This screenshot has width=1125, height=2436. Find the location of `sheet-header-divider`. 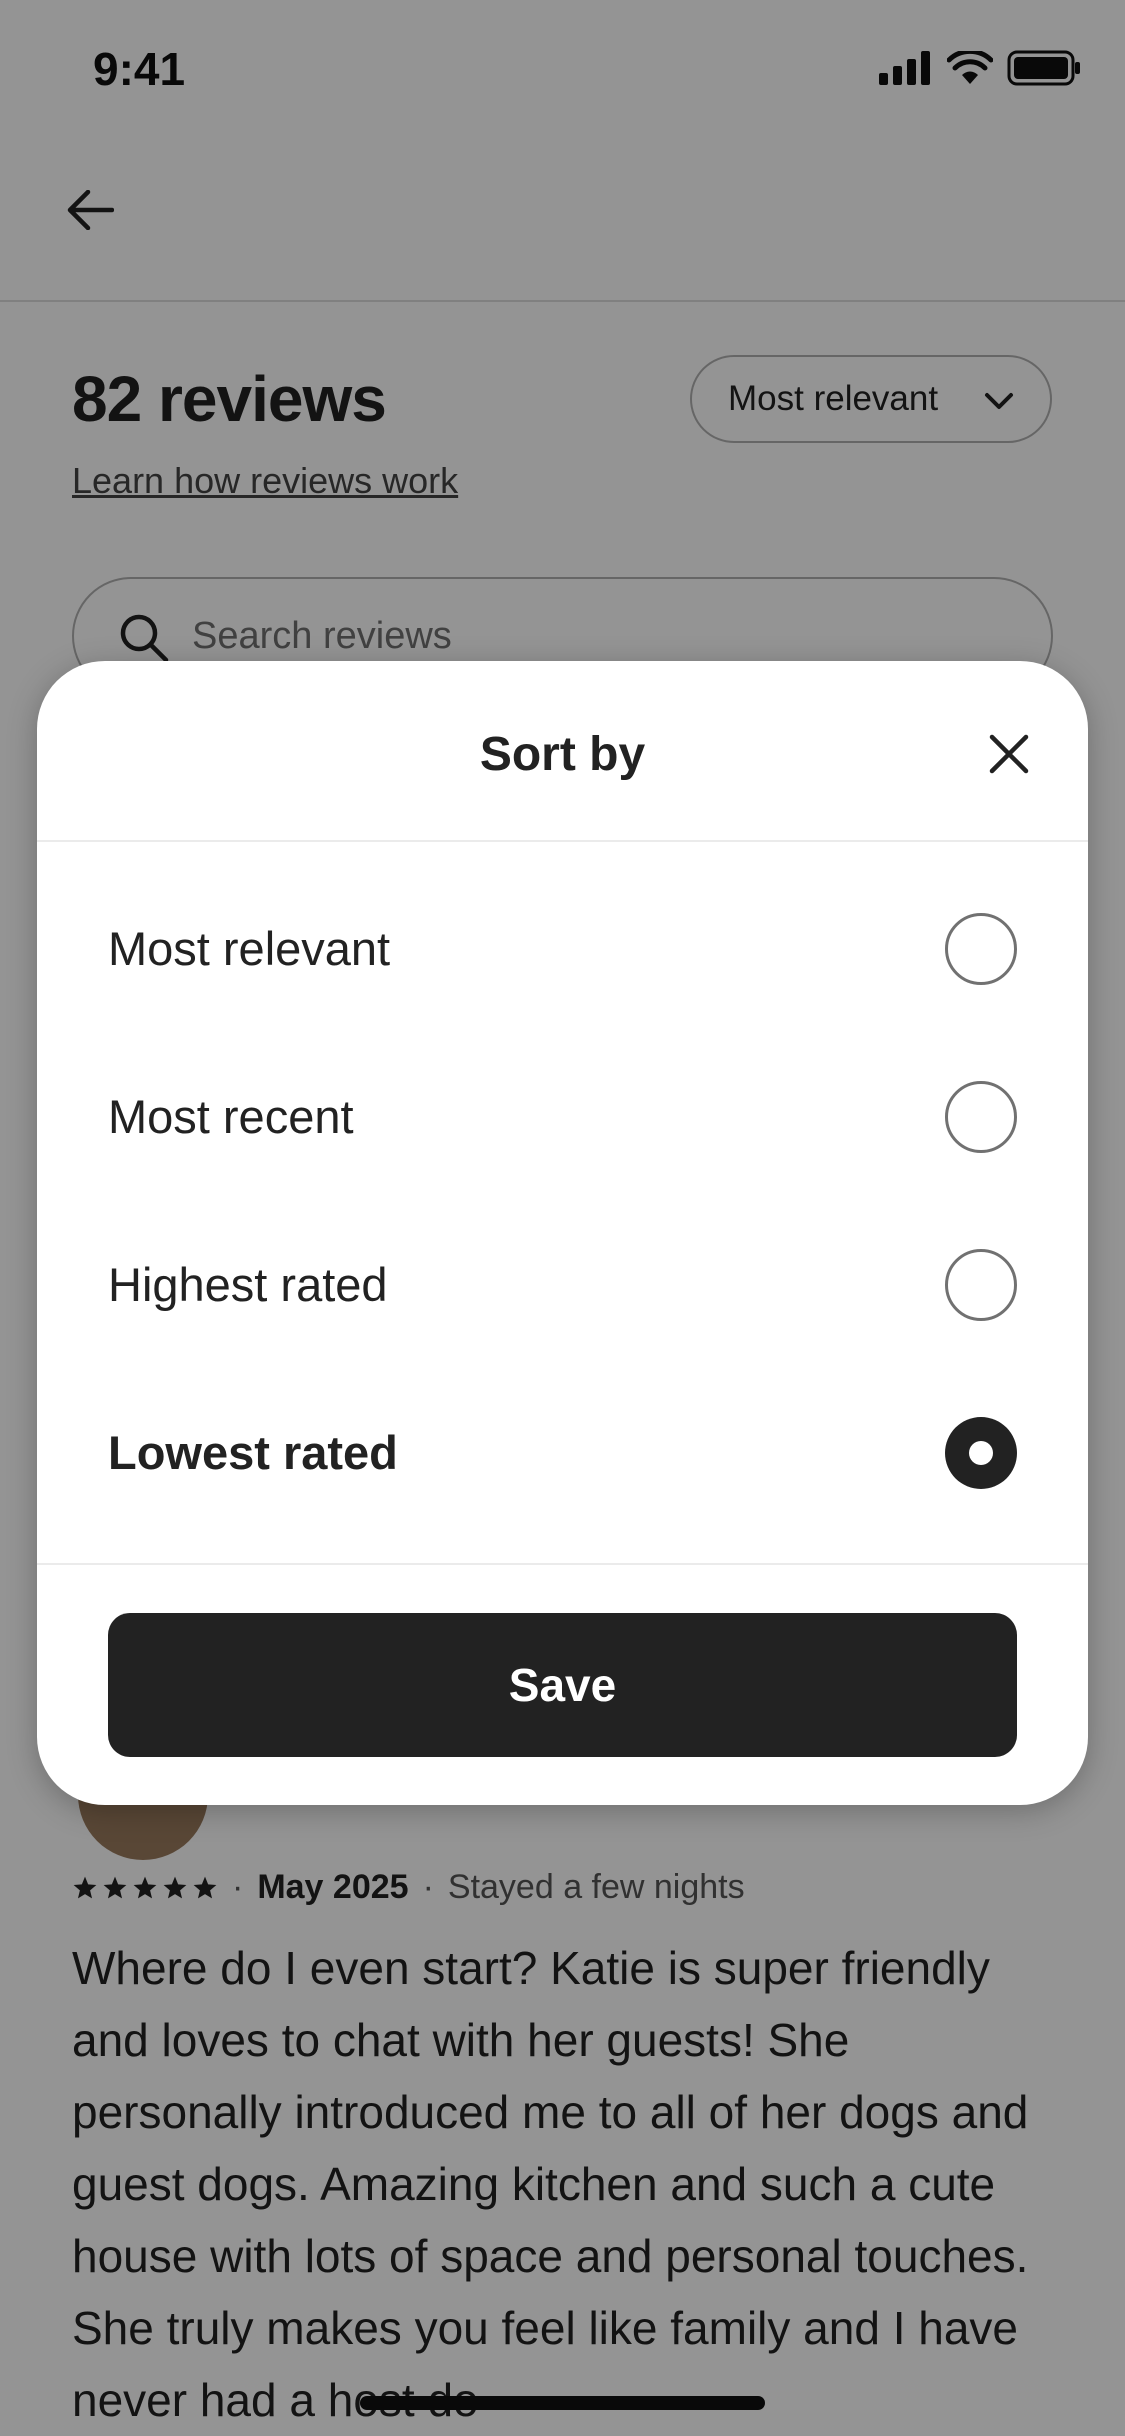

sheet-header-divider is located at coordinates (562, 841).